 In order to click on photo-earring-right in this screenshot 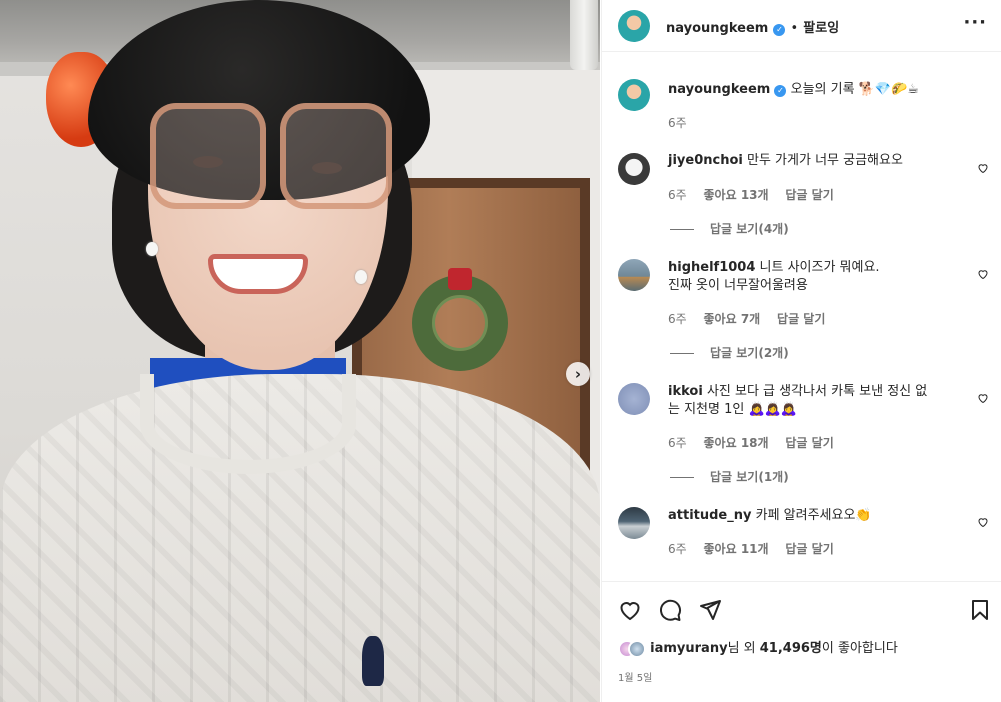, I will do `click(361, 277)`.